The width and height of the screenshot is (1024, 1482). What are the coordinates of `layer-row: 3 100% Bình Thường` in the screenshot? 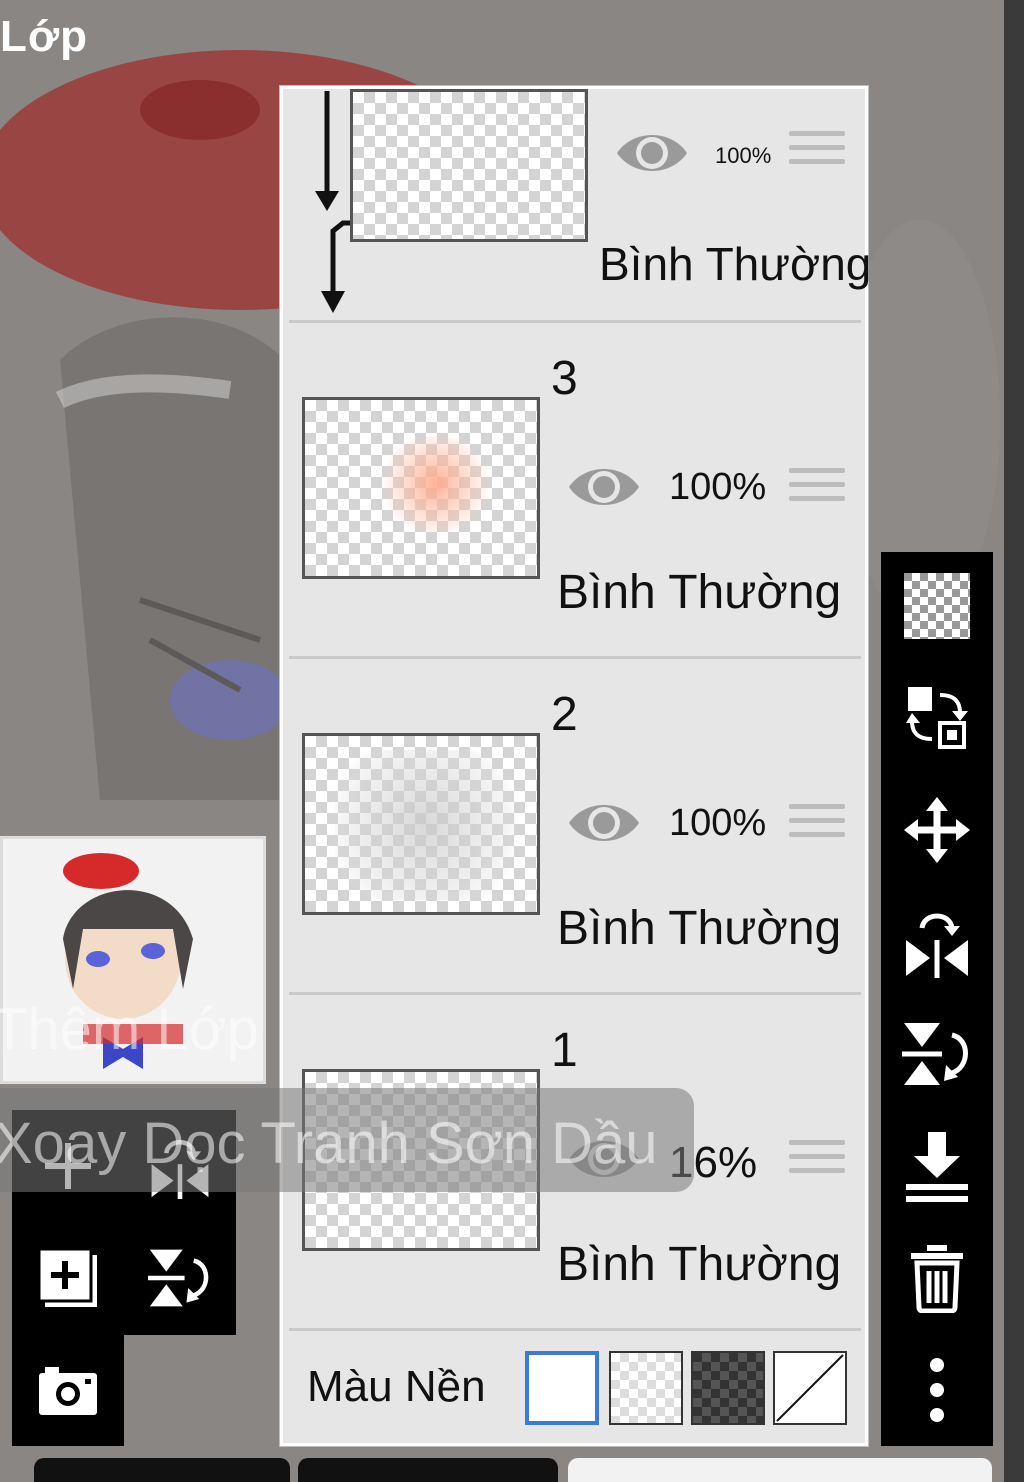 It's located at (575, 491).